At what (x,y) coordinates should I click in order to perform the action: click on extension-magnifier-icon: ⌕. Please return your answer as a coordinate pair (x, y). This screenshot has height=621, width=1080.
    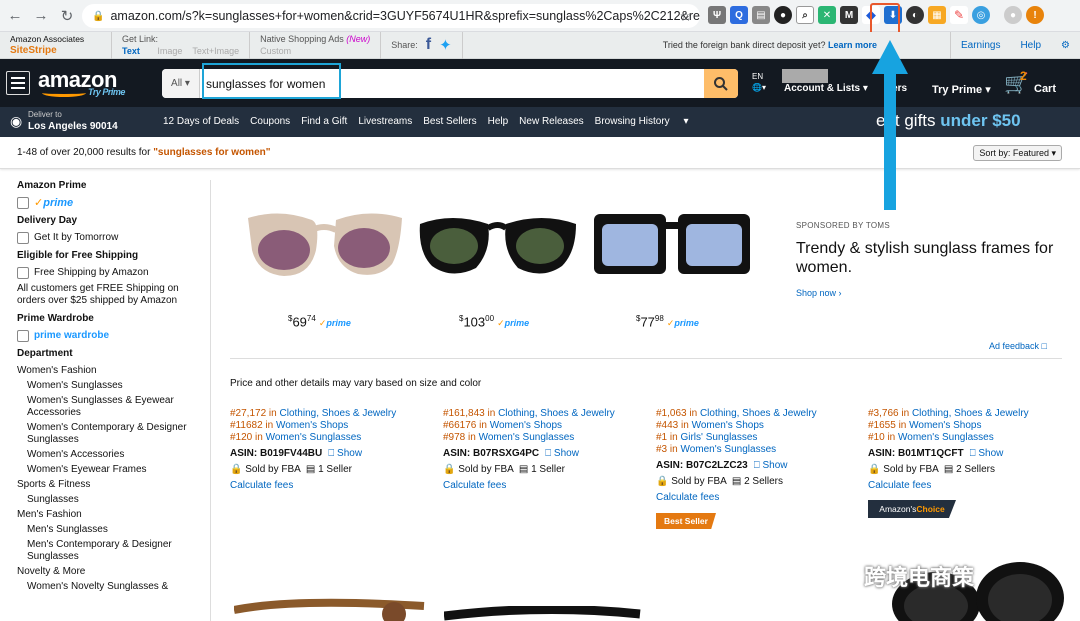
    Looking at the image, I should click on (805, 15).